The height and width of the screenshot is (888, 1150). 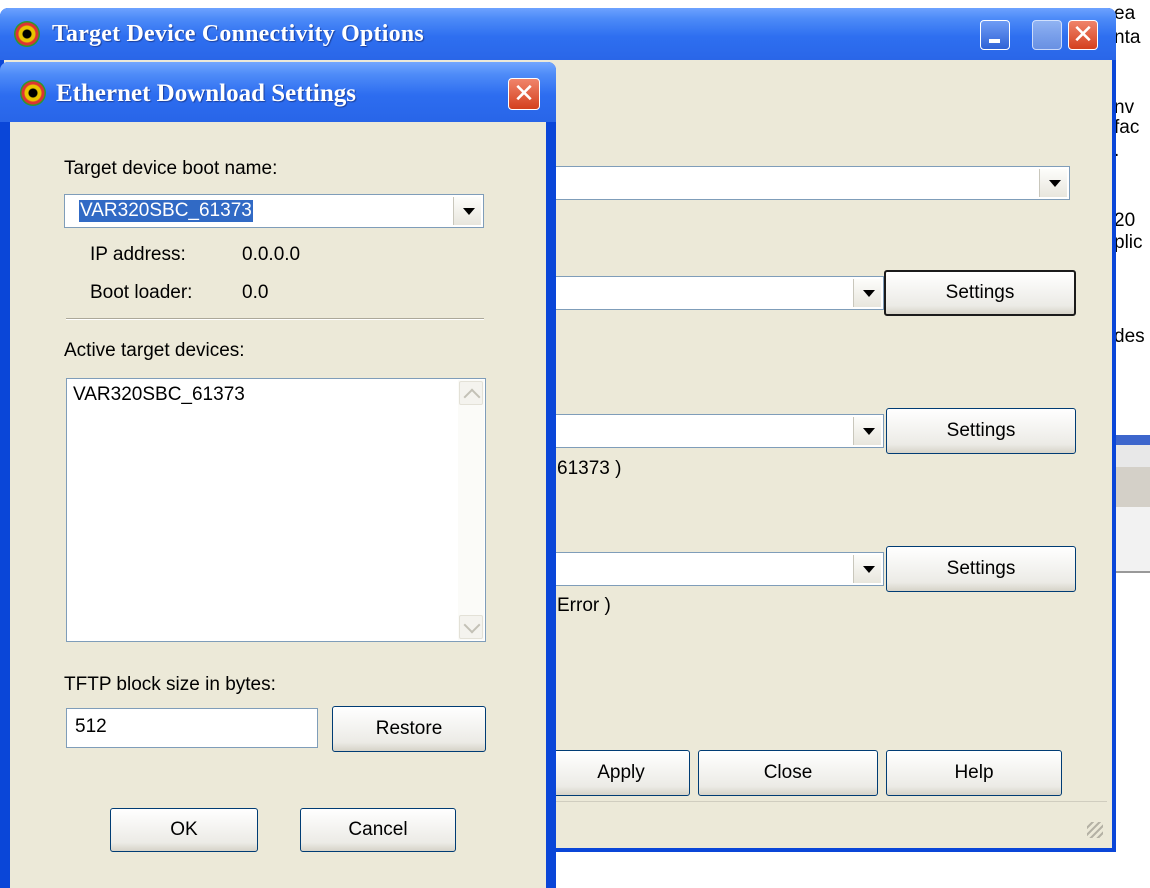 I want to click on background-text: nta, so click(x=1127, y=37).